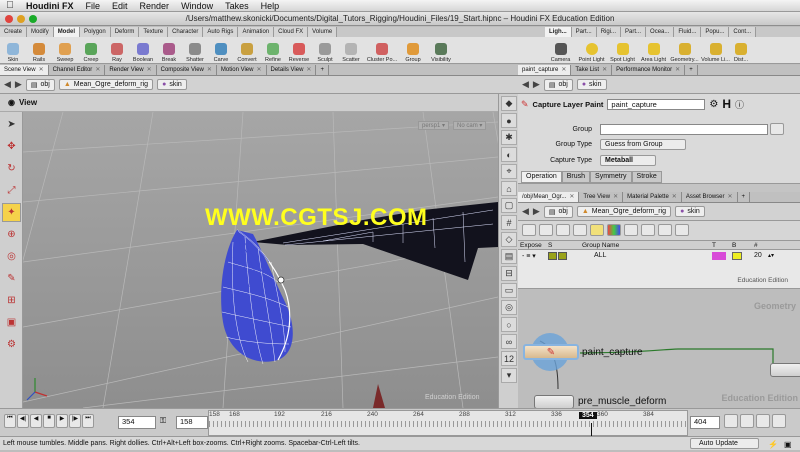 The height and width of the screenshot is (452, 800). What do you see at coordinates (299, 50) in the screenshot?
I see `tool-reverse: Reverse` at bounding box center [299, 50].